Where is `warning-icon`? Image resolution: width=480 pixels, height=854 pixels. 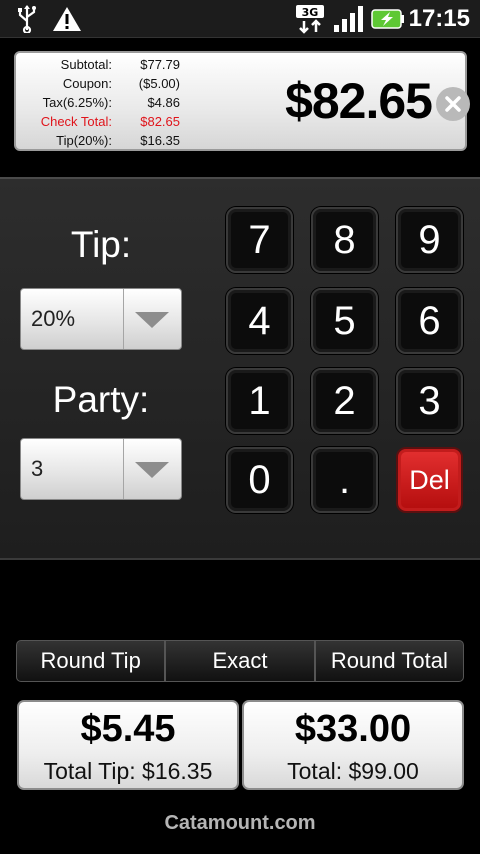
warning-icon is located at coordinates (67, 19).